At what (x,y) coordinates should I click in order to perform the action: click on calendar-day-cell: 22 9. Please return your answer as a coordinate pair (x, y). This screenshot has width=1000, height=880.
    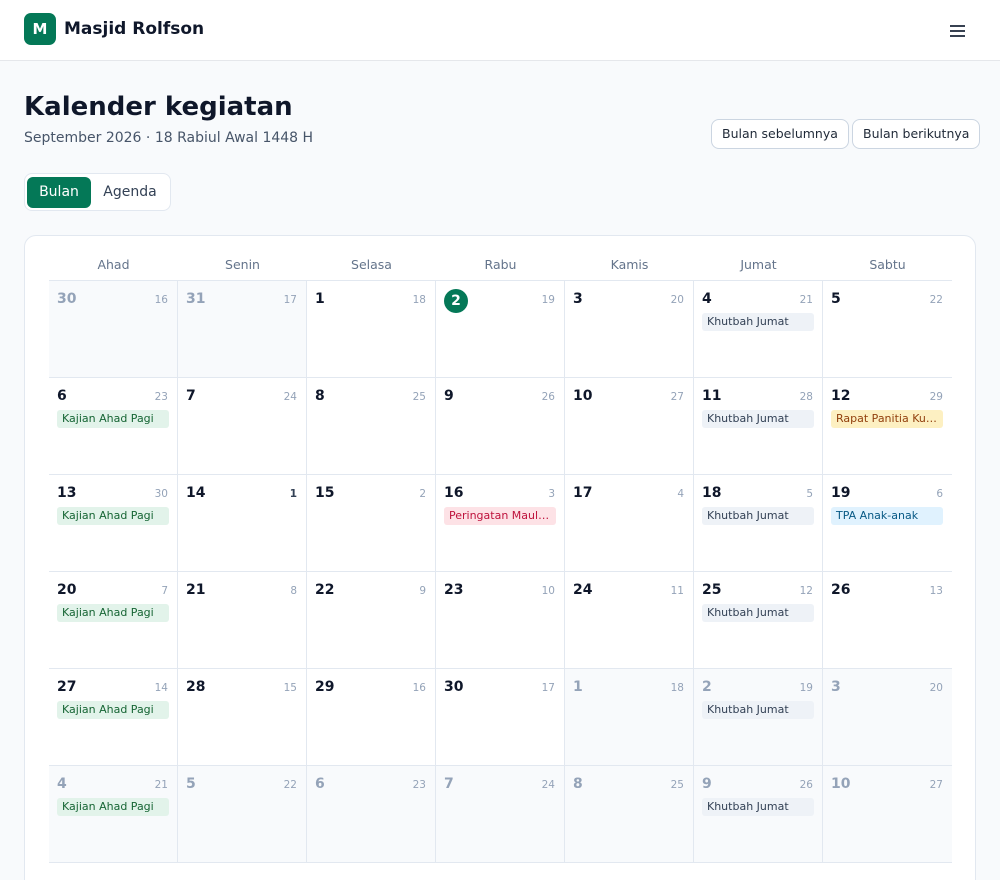
    Looking at the image, I should click on (371, 620).